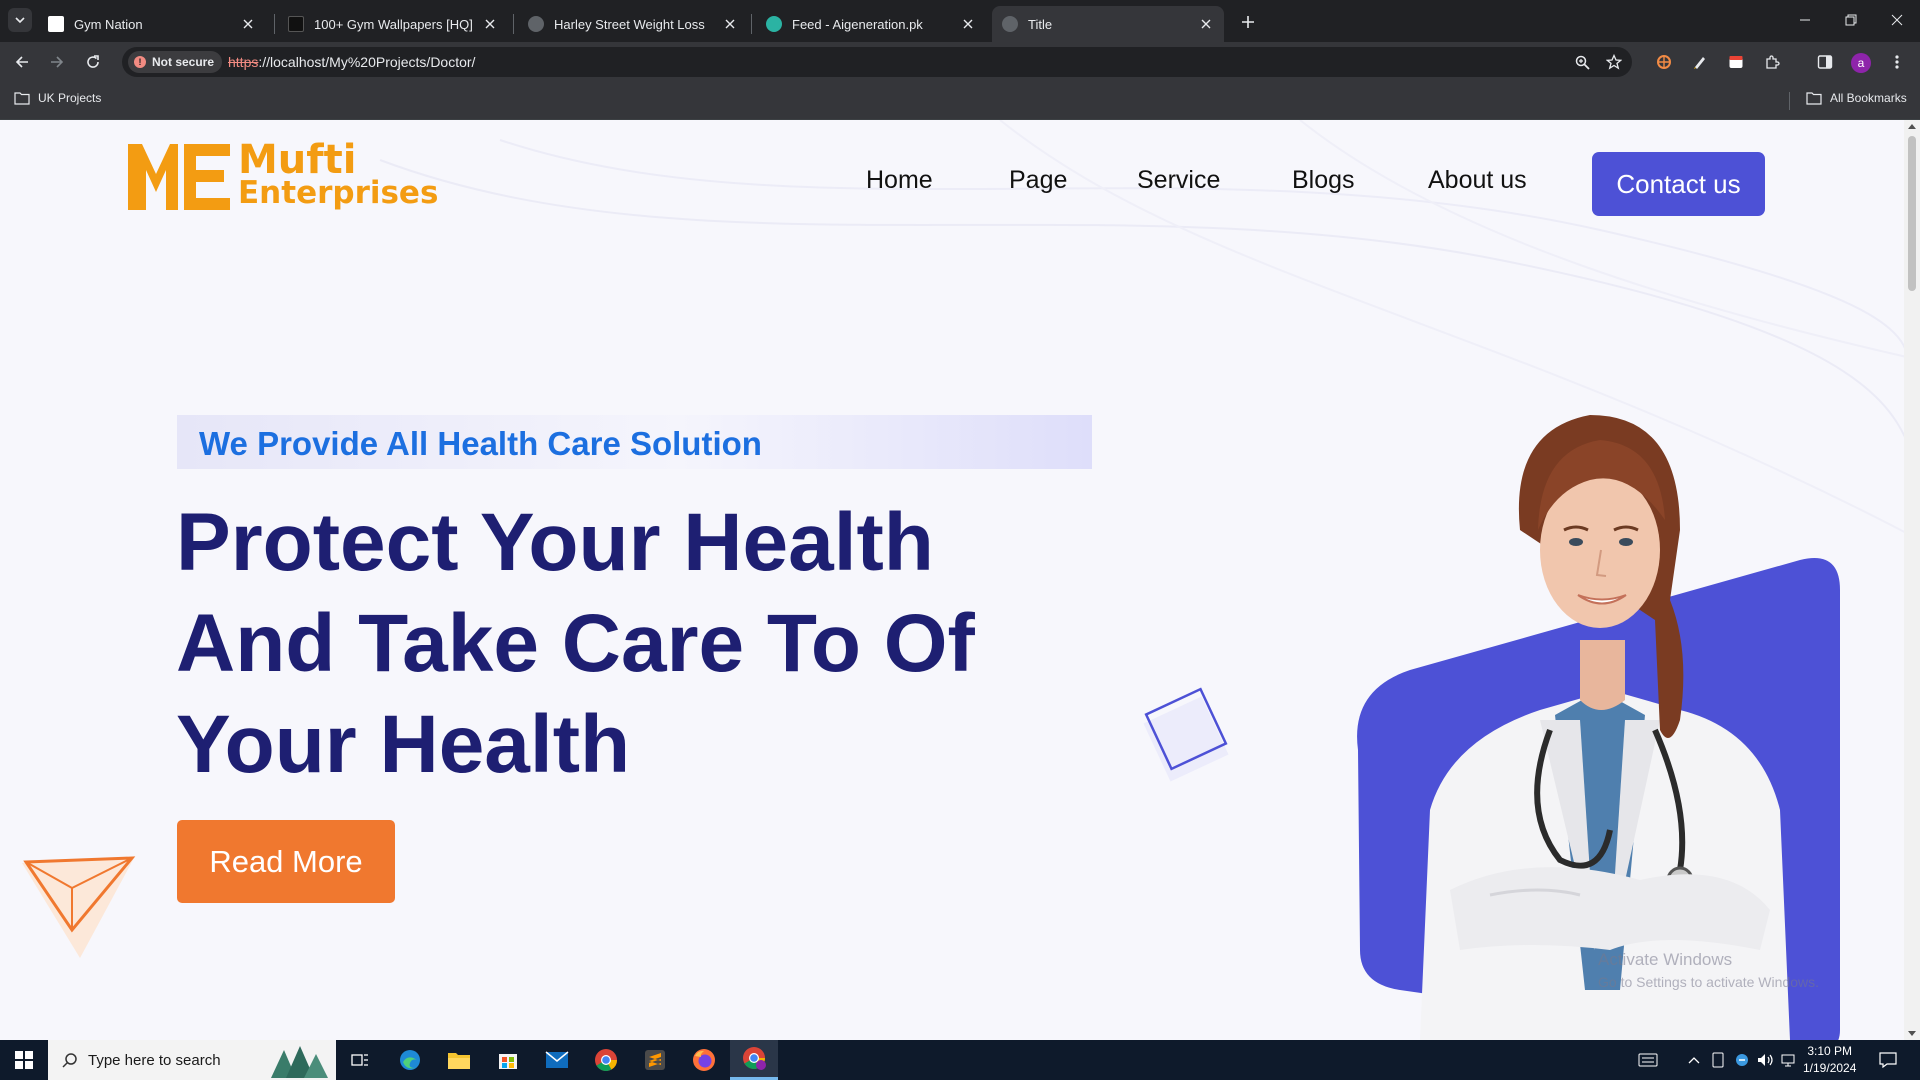 The width and height of the screenshot is (1920, 1080). What do you see at coordinates (1718, 1060) in the screenshot?
I see `device-icon` at bounding box center [1718, 1060].